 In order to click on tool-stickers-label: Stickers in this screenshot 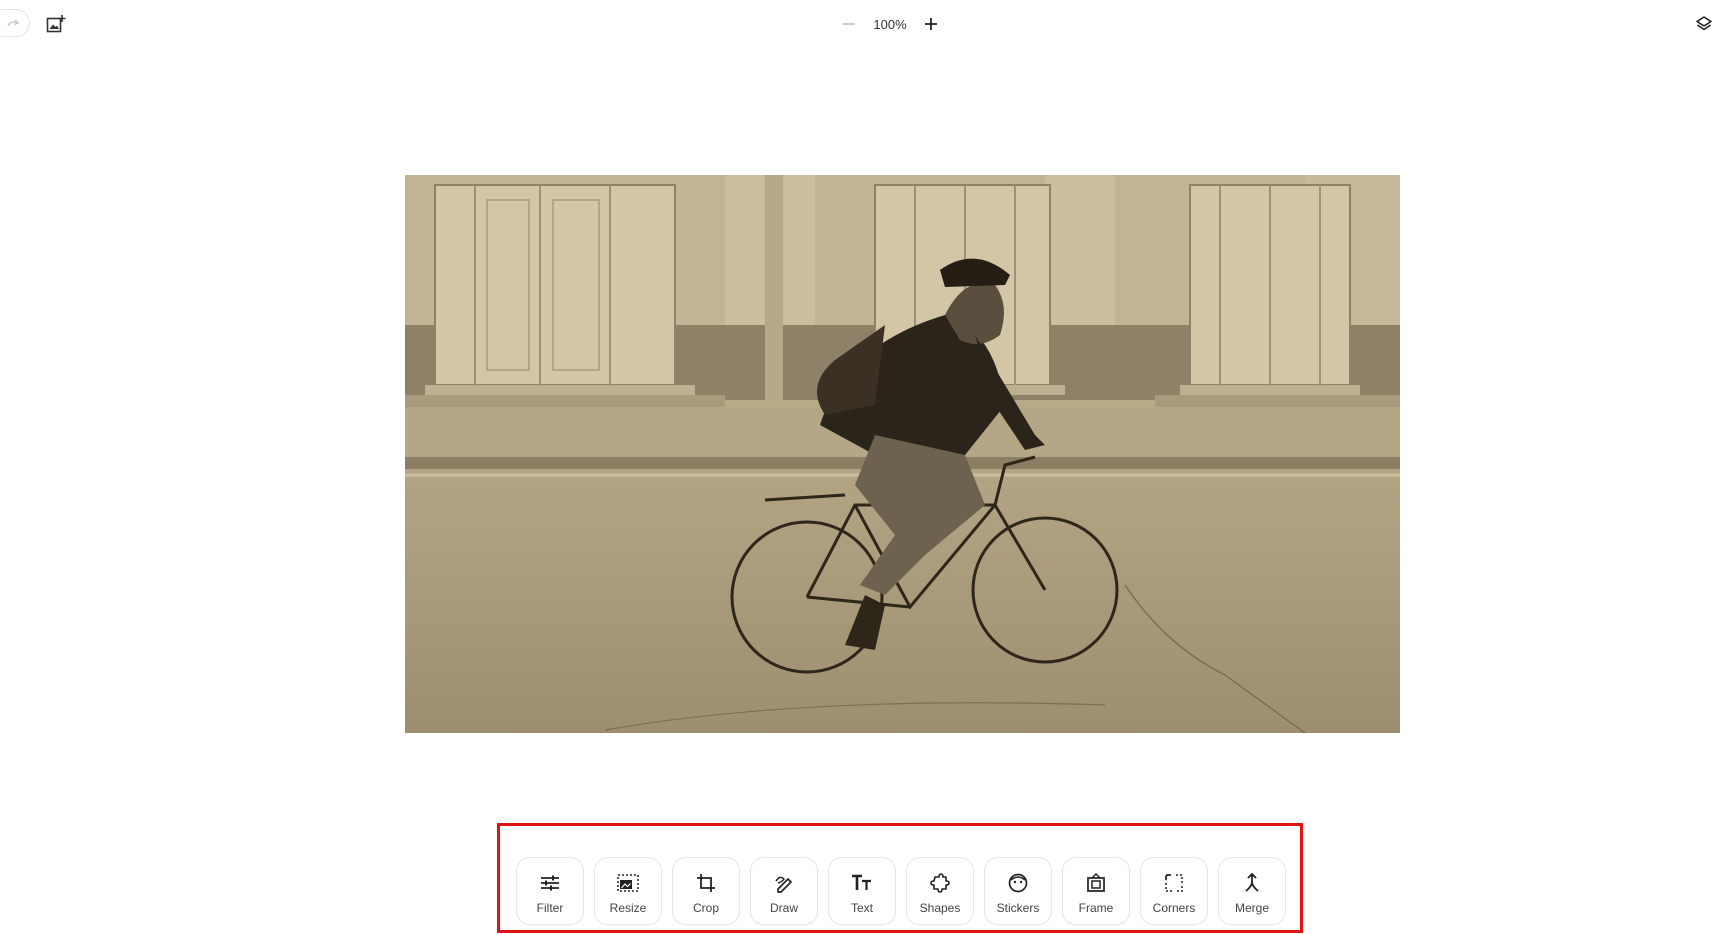, I will do `click(1018, 908)`.